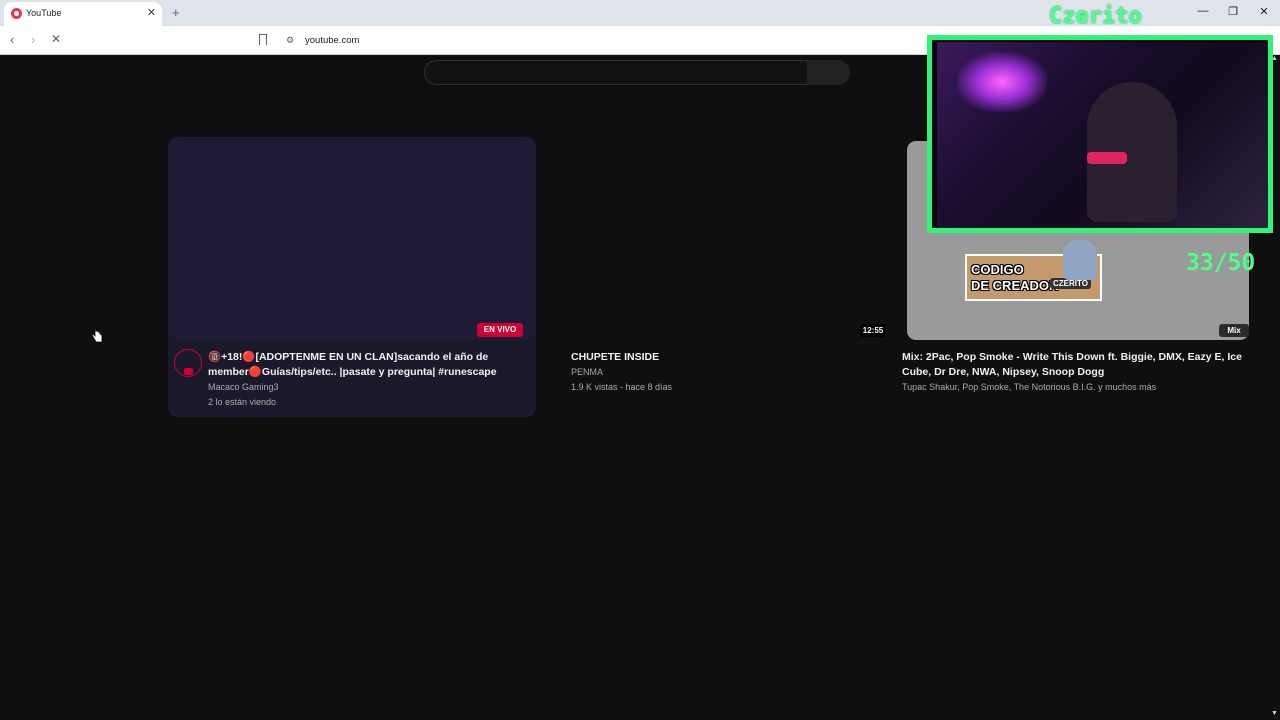  I want to click on search-button, so click(828, 72).